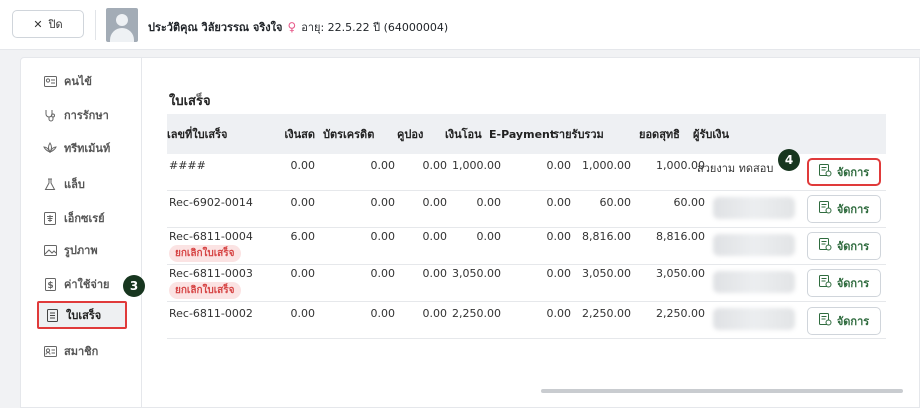 Image resolution: width=920 pixels, height=408 pixels. I want to click on net: 2,250.00, so click(680, 313).